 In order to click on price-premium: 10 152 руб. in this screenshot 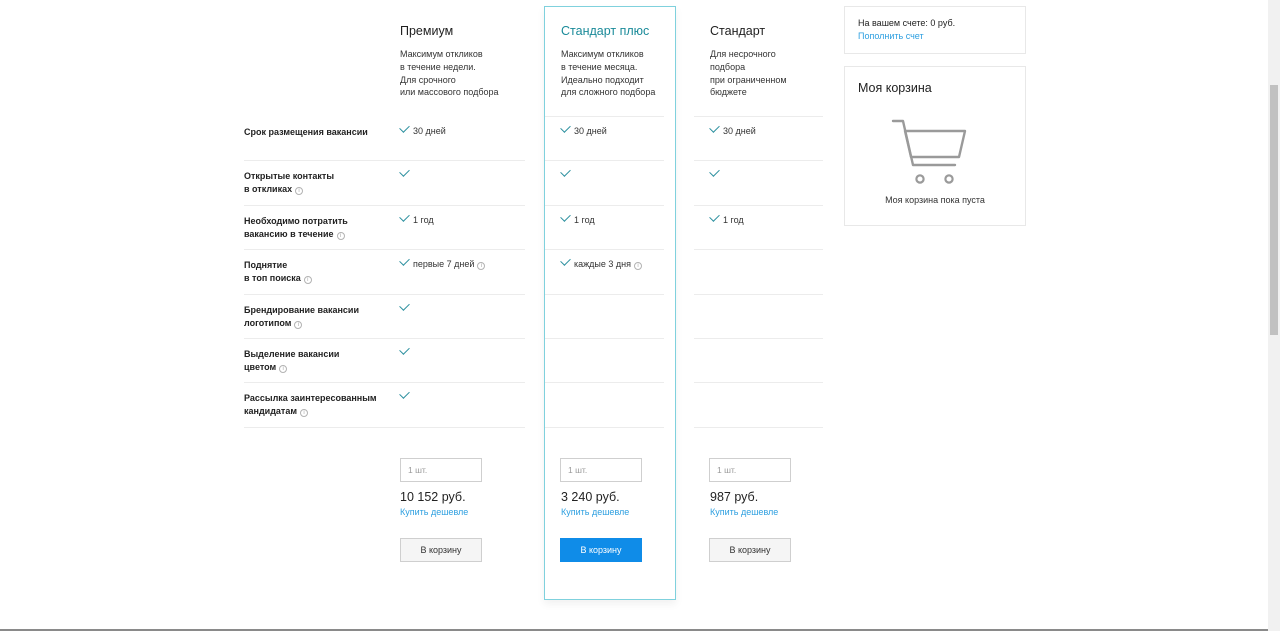, I will do `click(433, 497)`.